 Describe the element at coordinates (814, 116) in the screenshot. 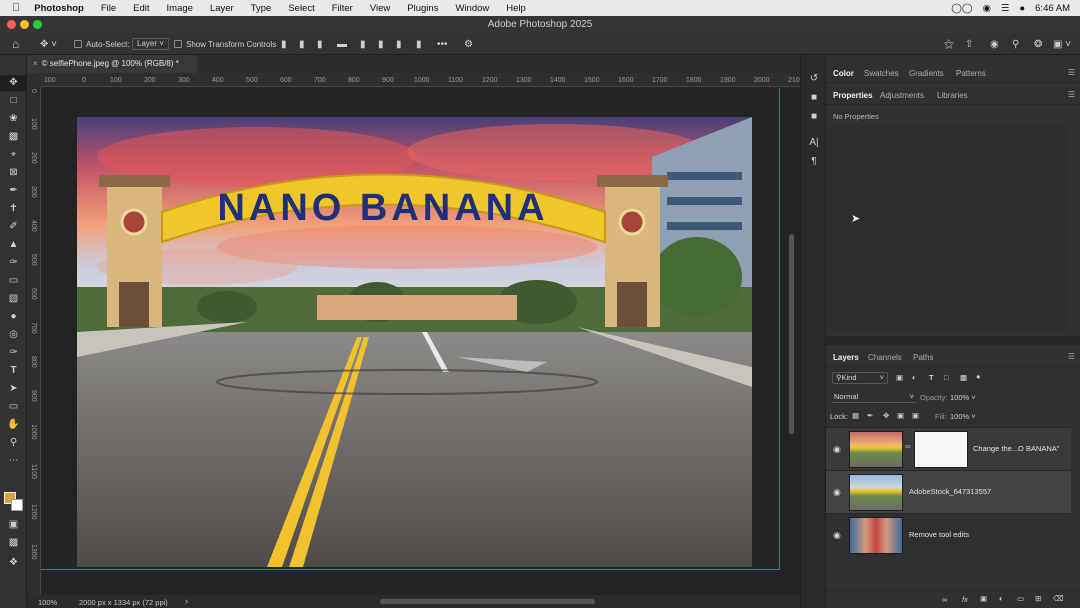

I see `comments-icon: ■` at that location.